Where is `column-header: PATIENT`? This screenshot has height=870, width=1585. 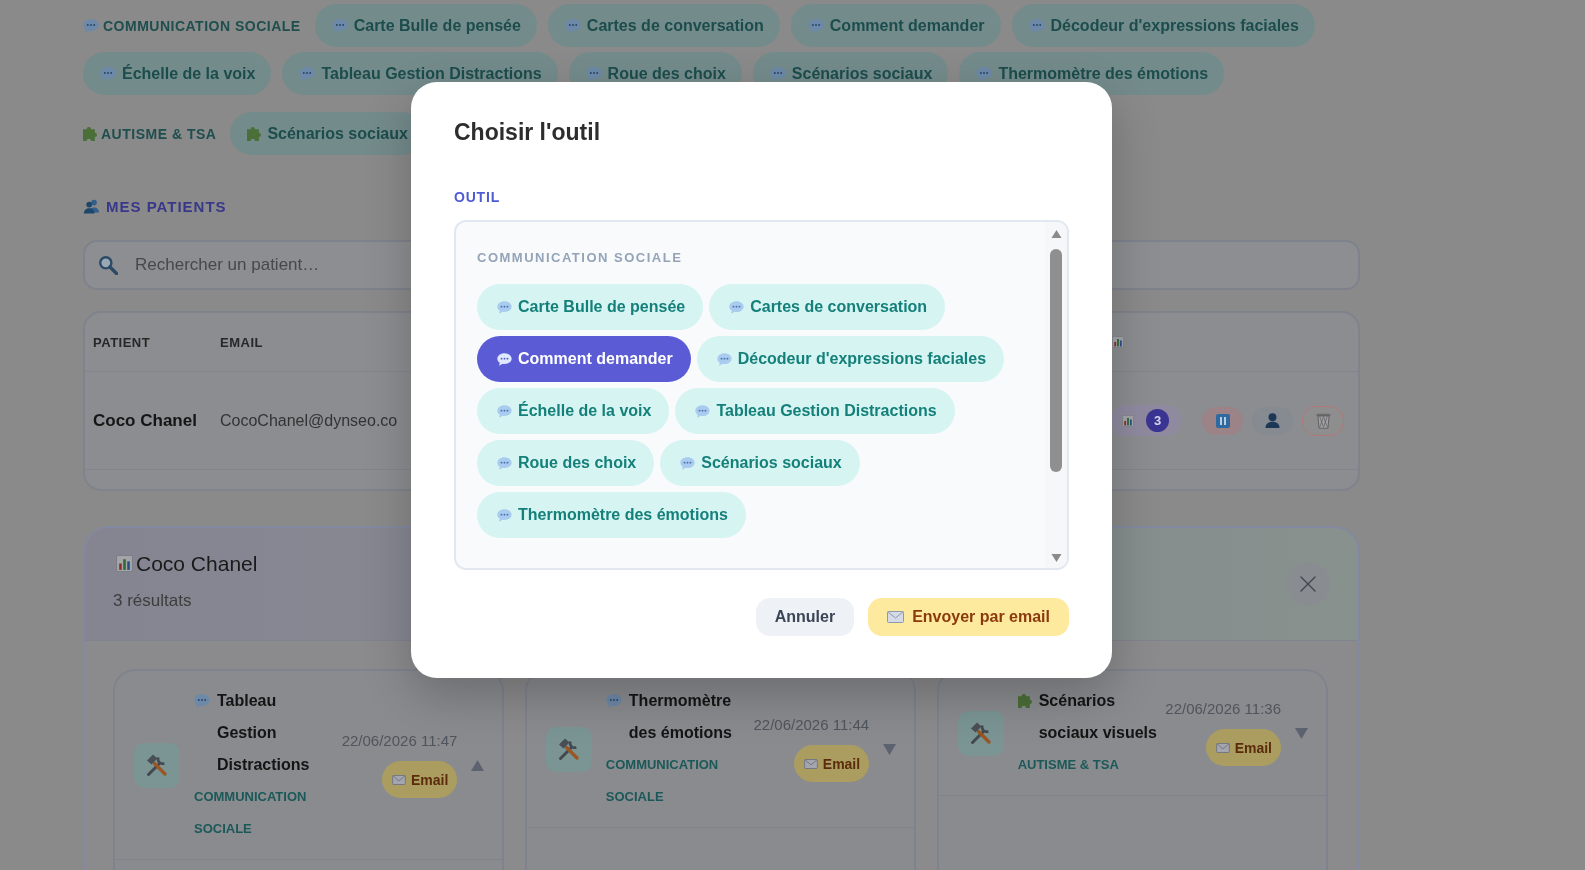 column-header: PATIENT is located at coordinates (122, 342).